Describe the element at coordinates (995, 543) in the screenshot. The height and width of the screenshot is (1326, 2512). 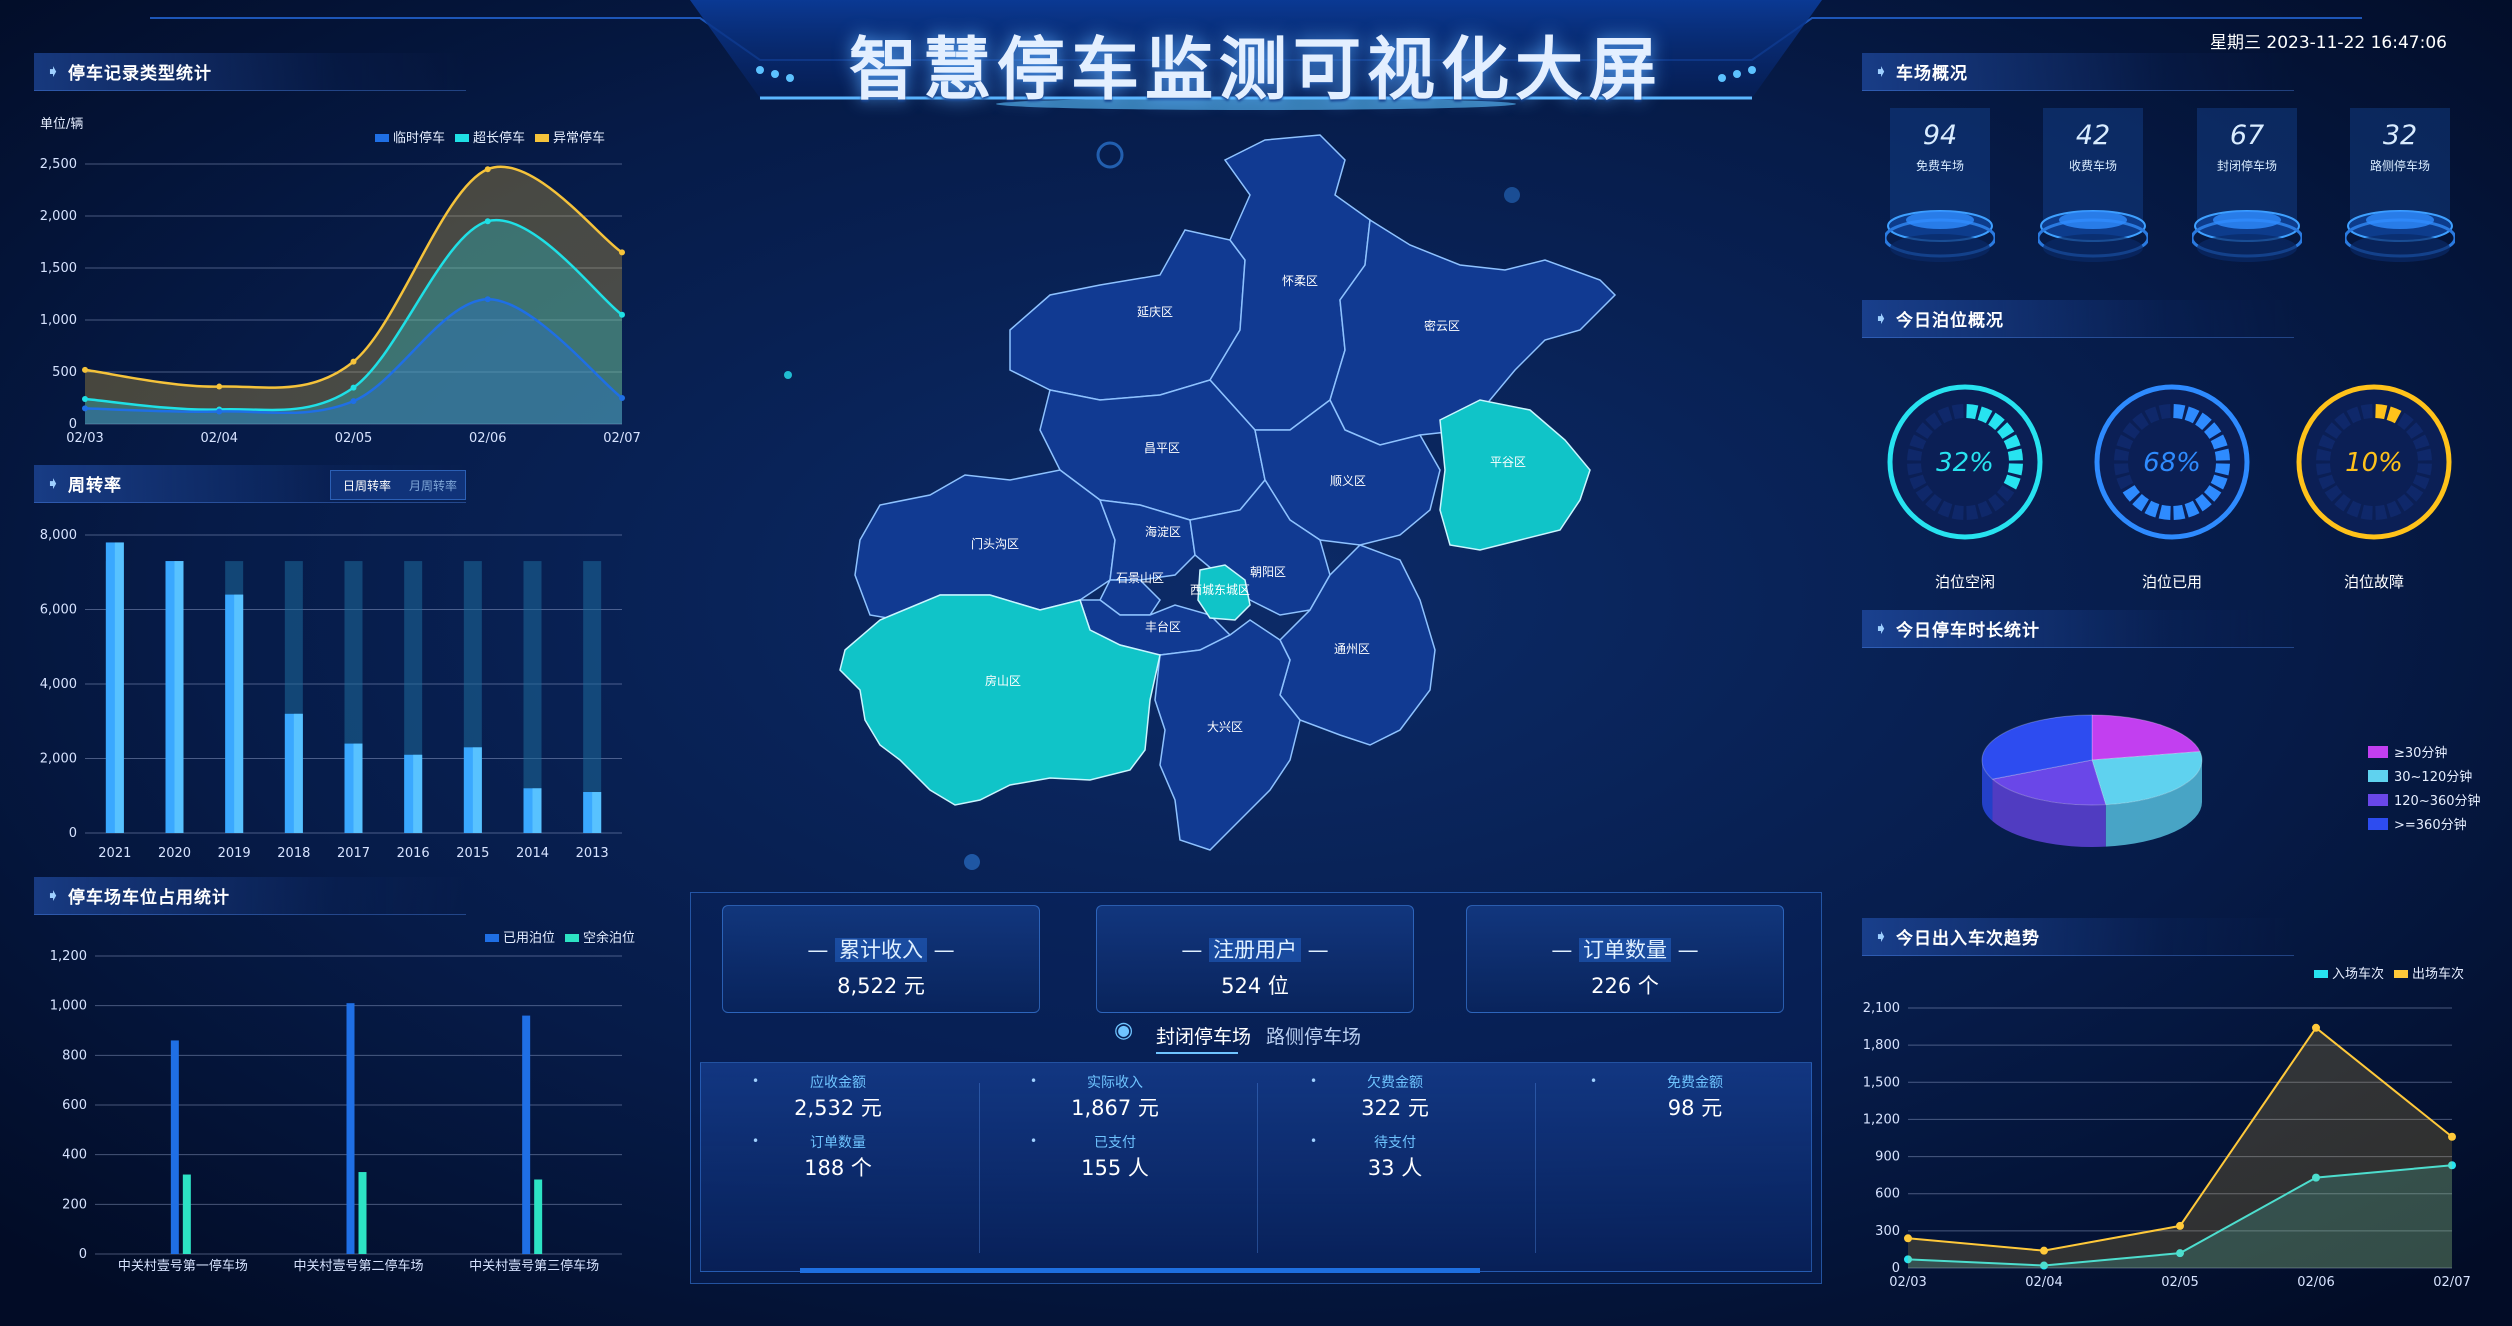
I see `map-label-mentougou: 门头沟区` at that location.